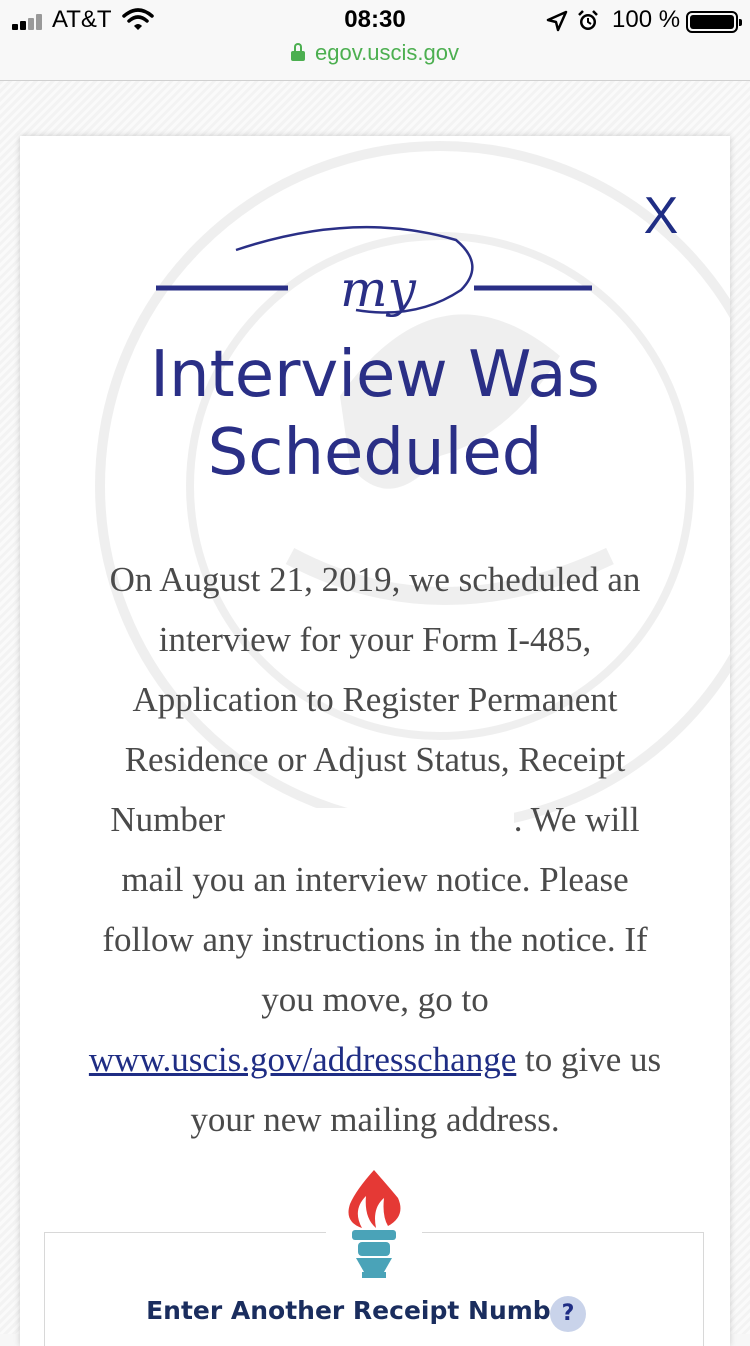 The image size is (750, 1346). I want to click on lock-icon, so click(298, 52).